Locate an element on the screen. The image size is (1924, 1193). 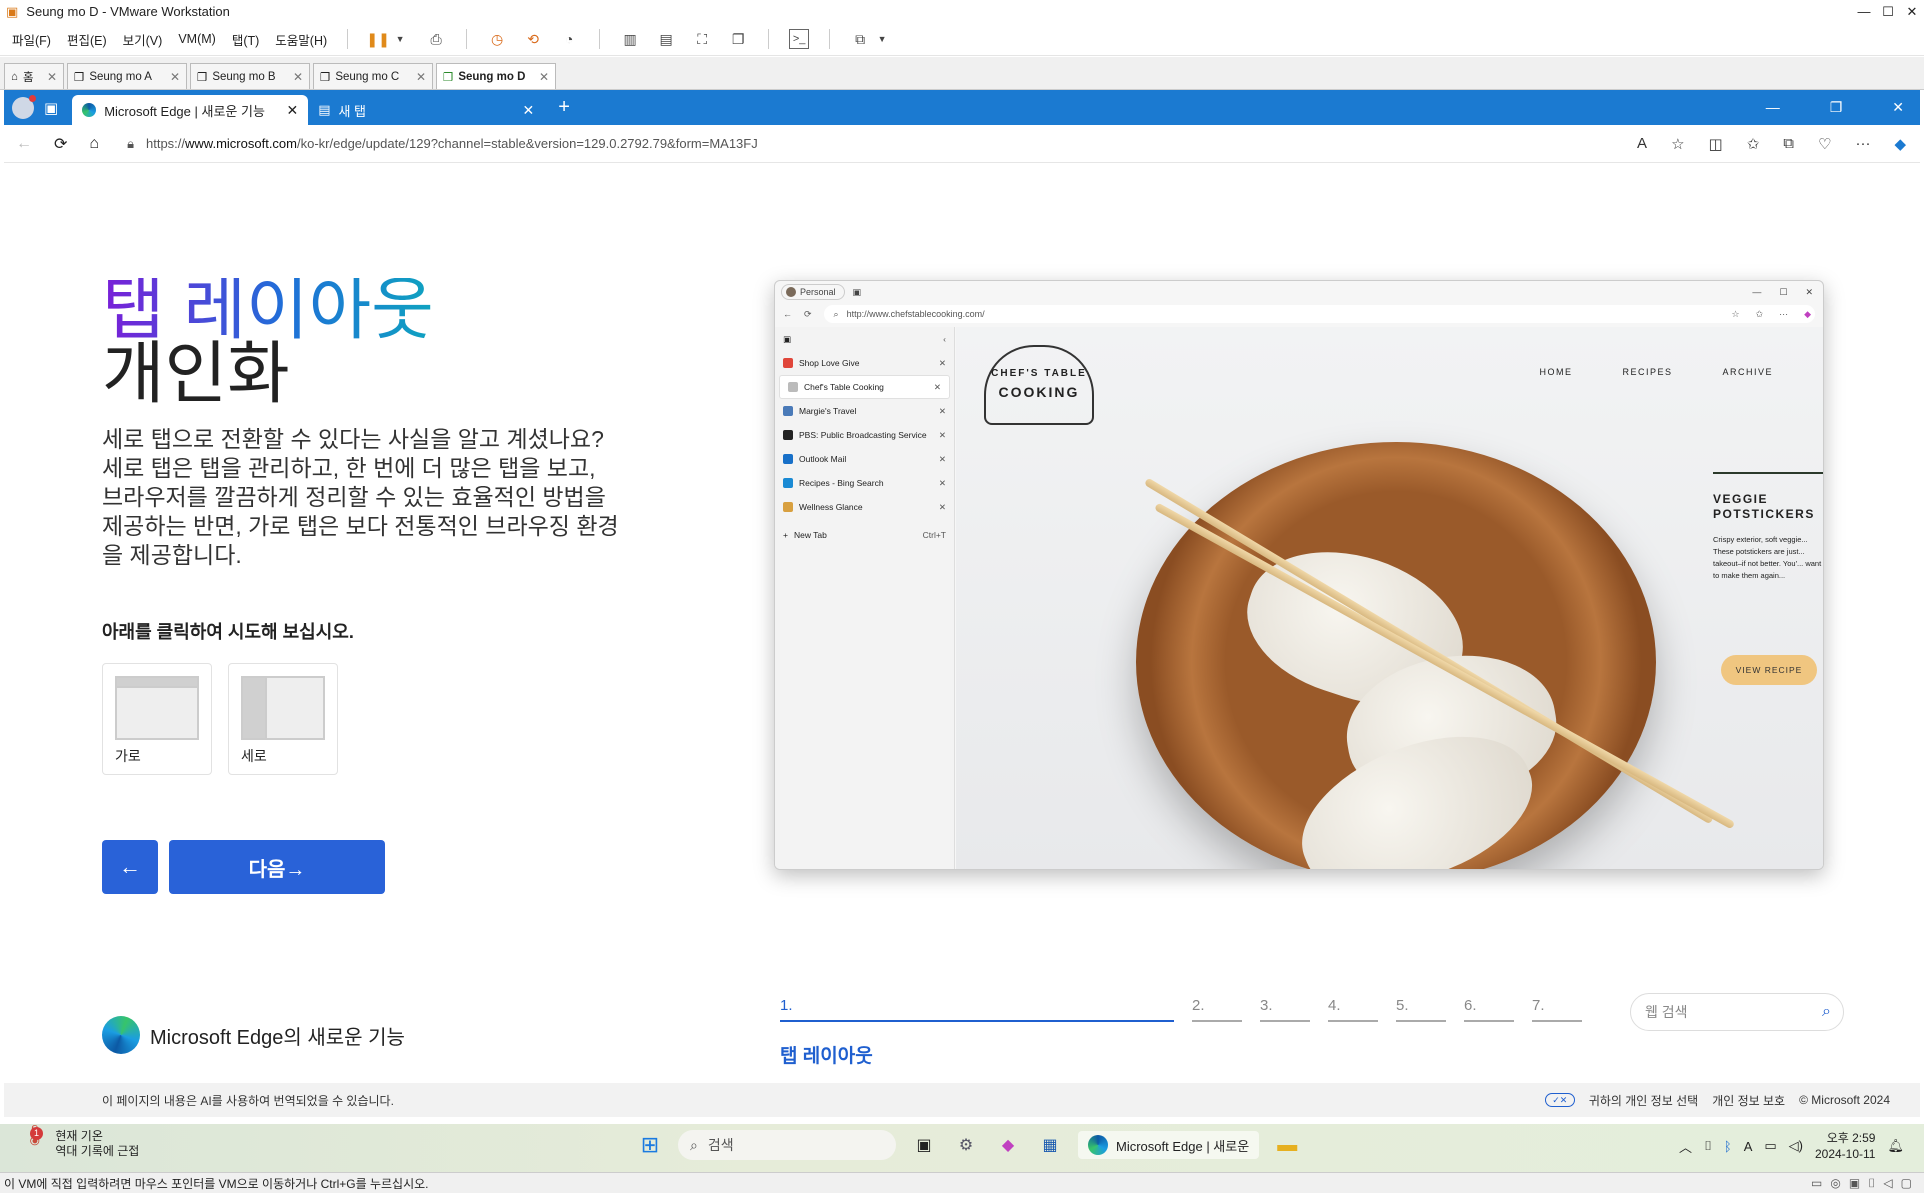
sound-icon: ◁ is located at coordinates (1887, 1183).